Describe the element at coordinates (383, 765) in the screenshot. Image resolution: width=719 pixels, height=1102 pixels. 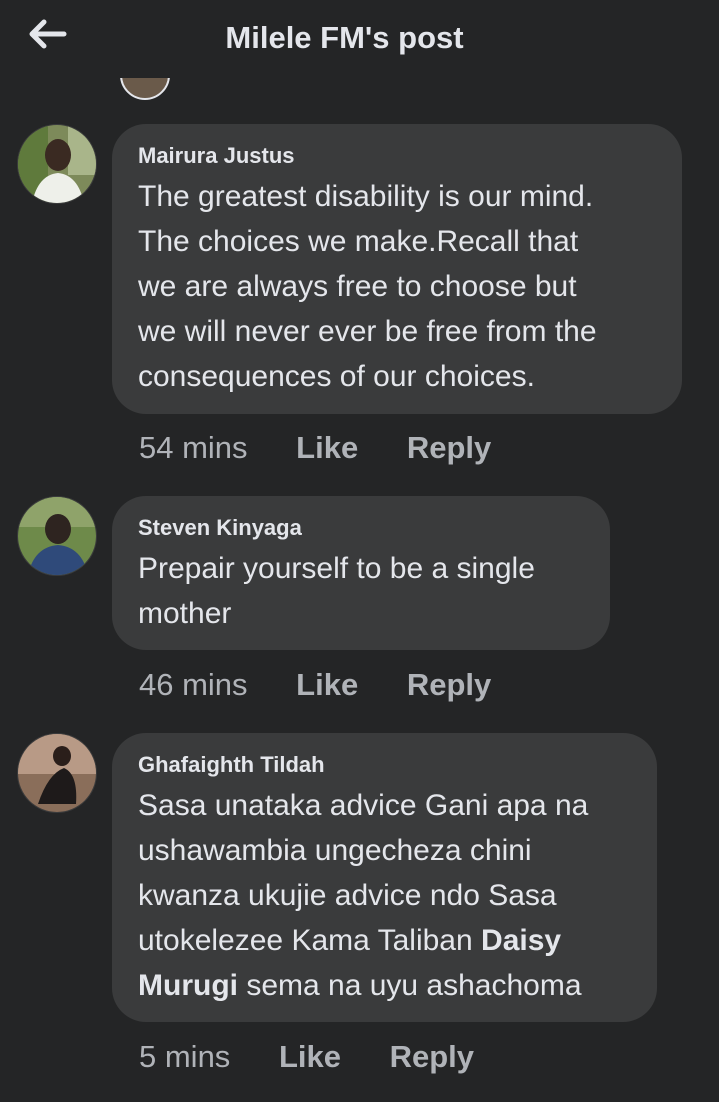
I see `comment-author: Ghafaighth Tildah` at that location.